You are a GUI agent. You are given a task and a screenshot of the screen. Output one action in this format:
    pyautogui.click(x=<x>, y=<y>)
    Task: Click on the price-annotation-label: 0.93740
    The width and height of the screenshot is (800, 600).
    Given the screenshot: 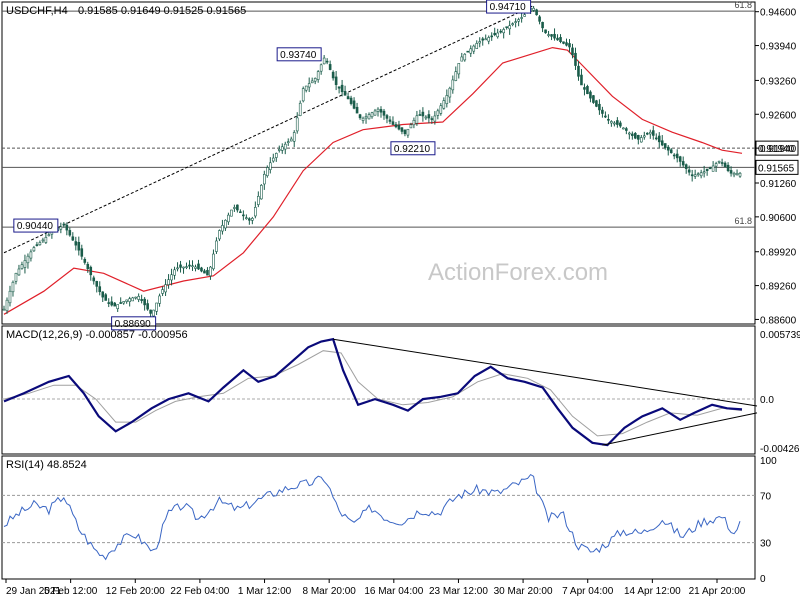 What is the action you would take?
    pyautogui.click(x=298, y=55)
    